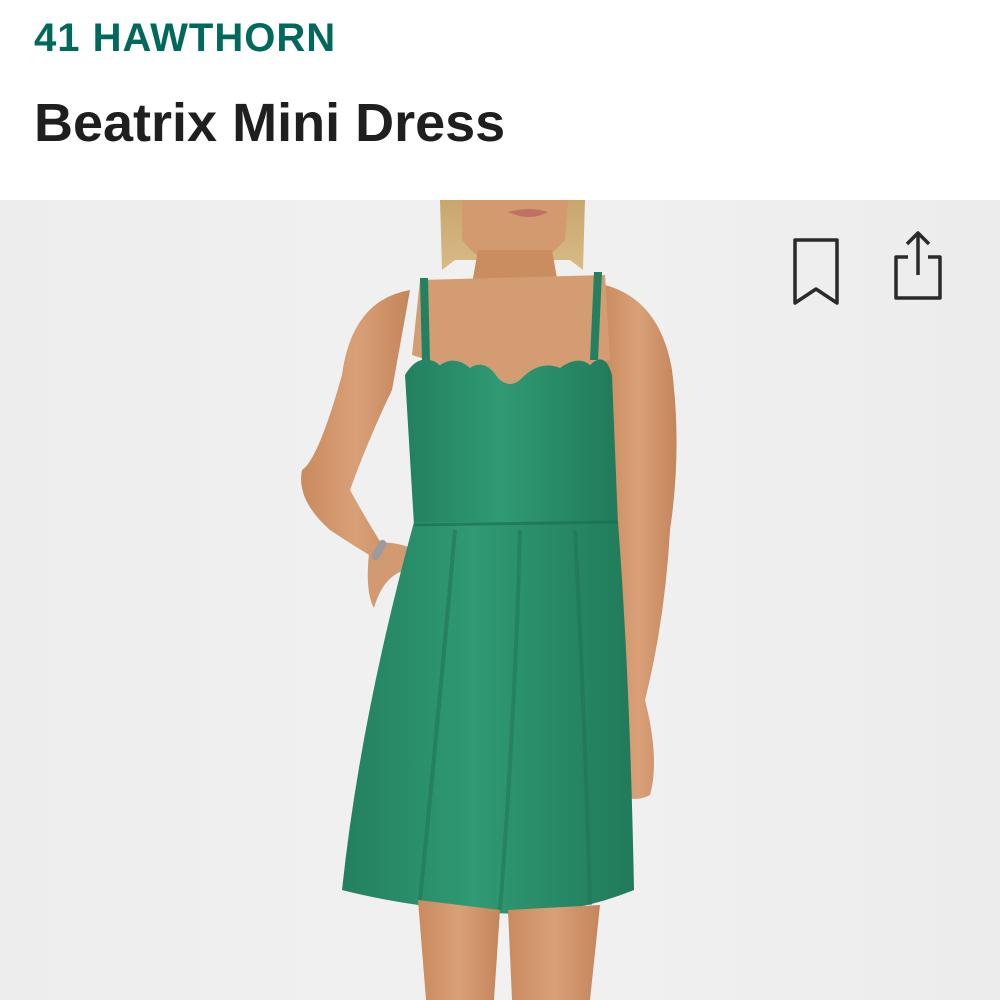 This screenshot has width=1000, height=1000. I want to click on product-title: Beatrix Mini Dress, so click(270, 123).